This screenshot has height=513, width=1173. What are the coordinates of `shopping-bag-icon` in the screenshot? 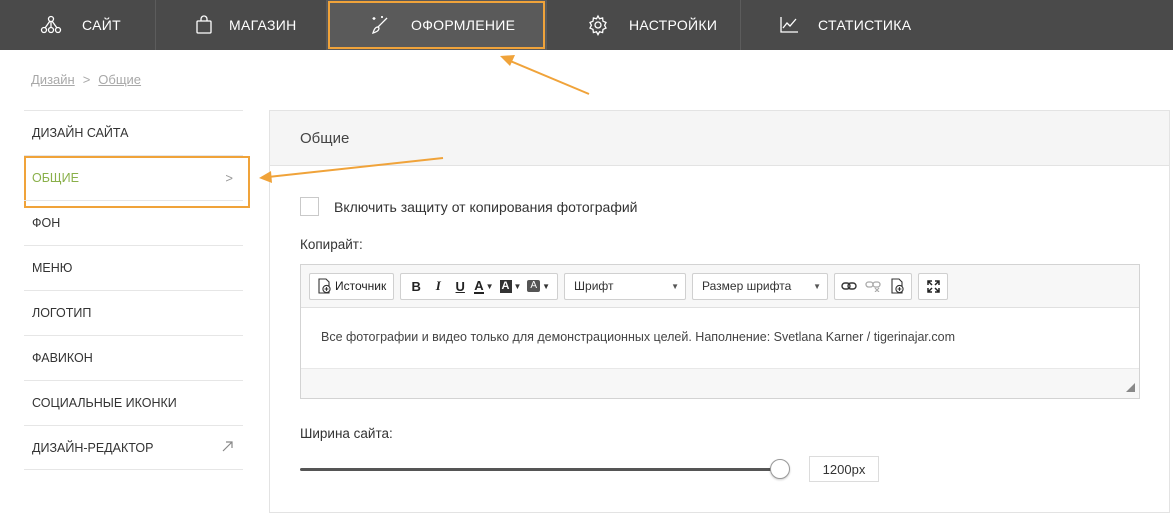 It's located at (204, 25).